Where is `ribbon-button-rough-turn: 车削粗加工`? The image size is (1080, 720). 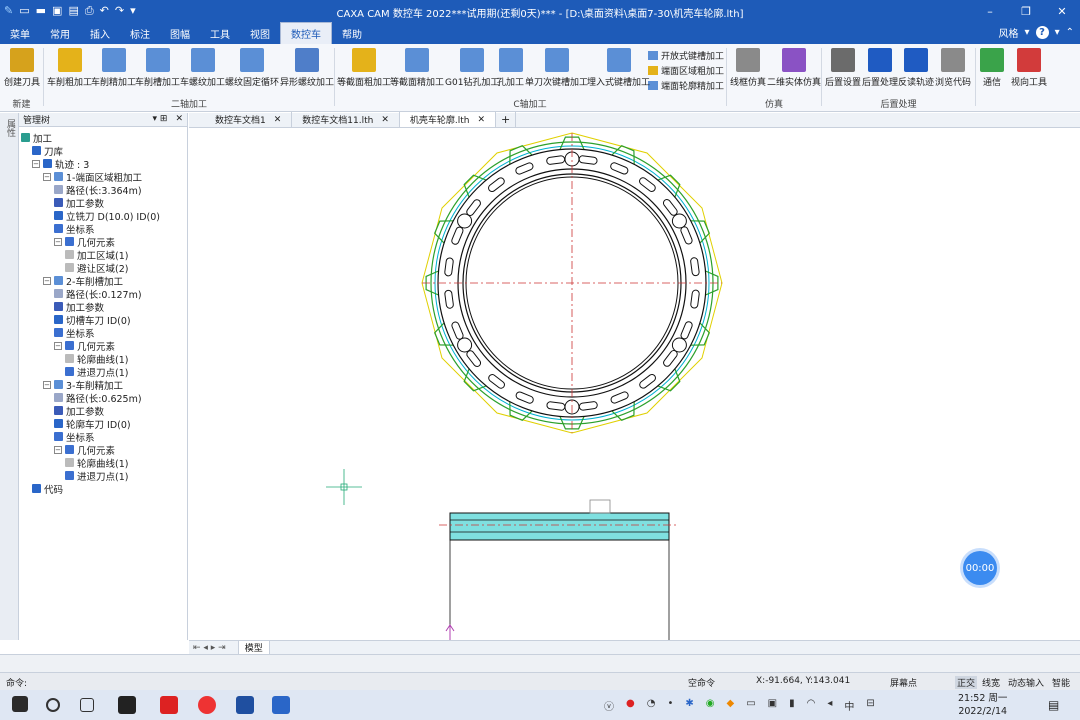 ribbon-button-rough-turn: 车削粗加工 is located at coordinates (69, 68).